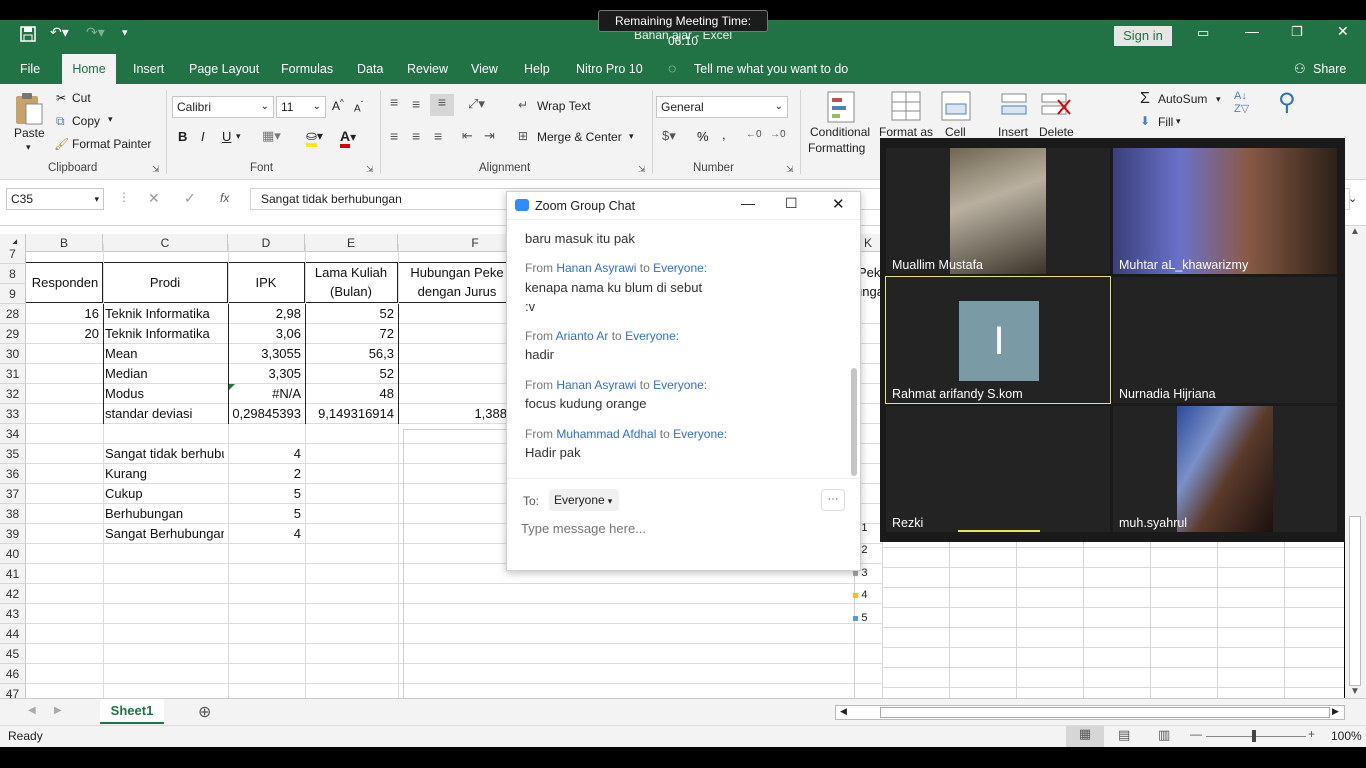 The height and width of the screenshot is (768, 1366). I want to click on cell-styles-button: Cell, so click(955, 132).